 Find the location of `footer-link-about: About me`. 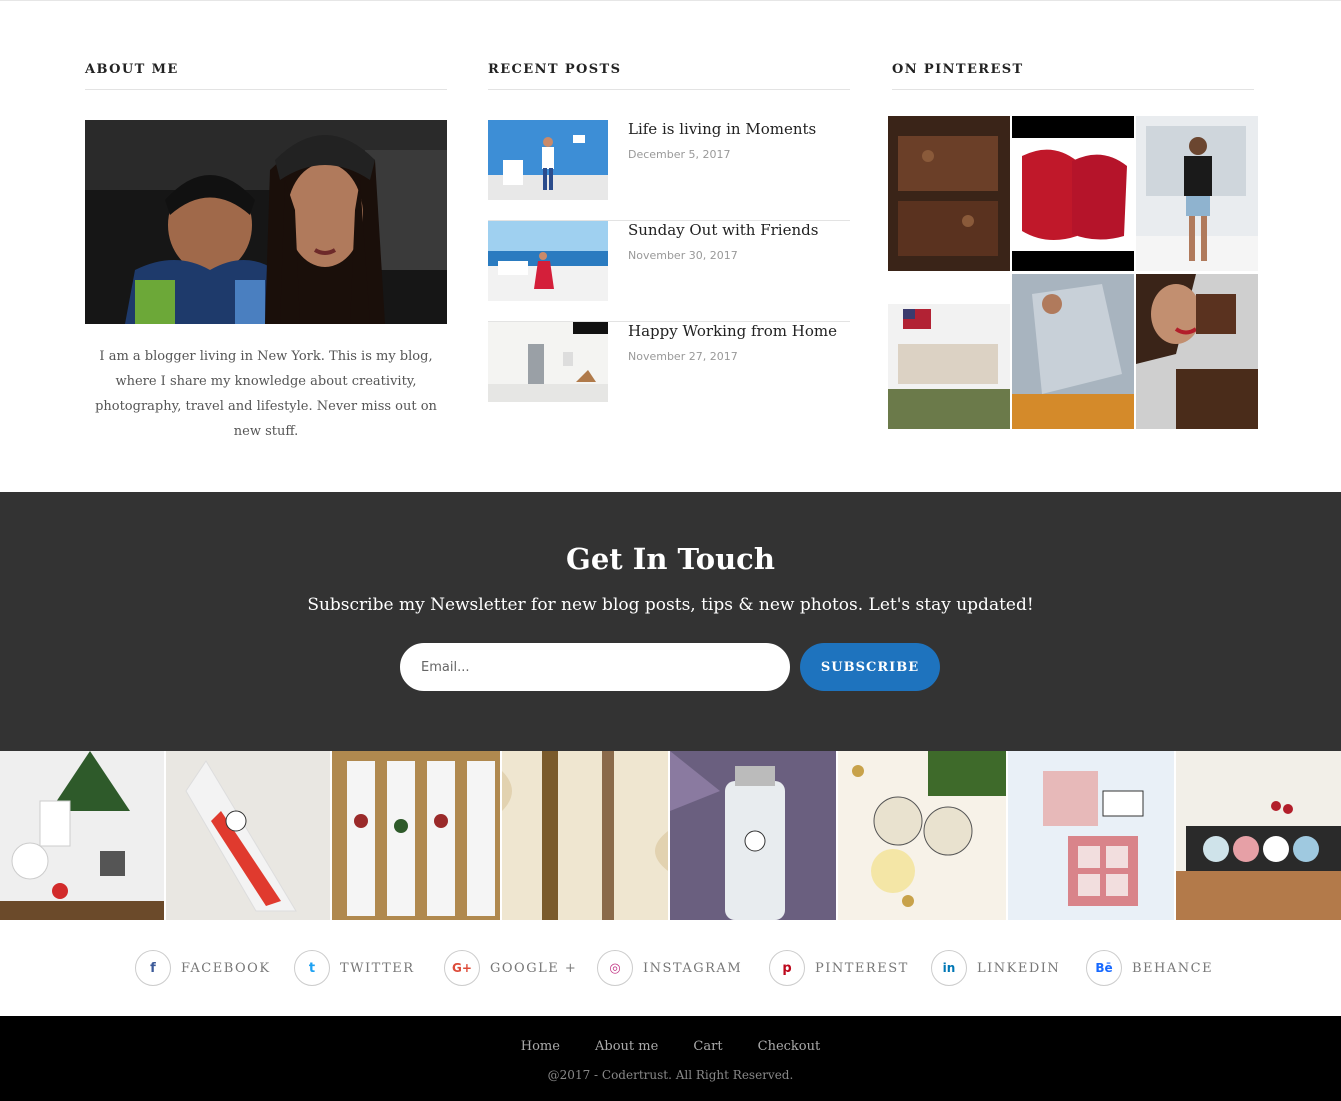

footer-link-about: About me is located at coordinates (626, 1046).